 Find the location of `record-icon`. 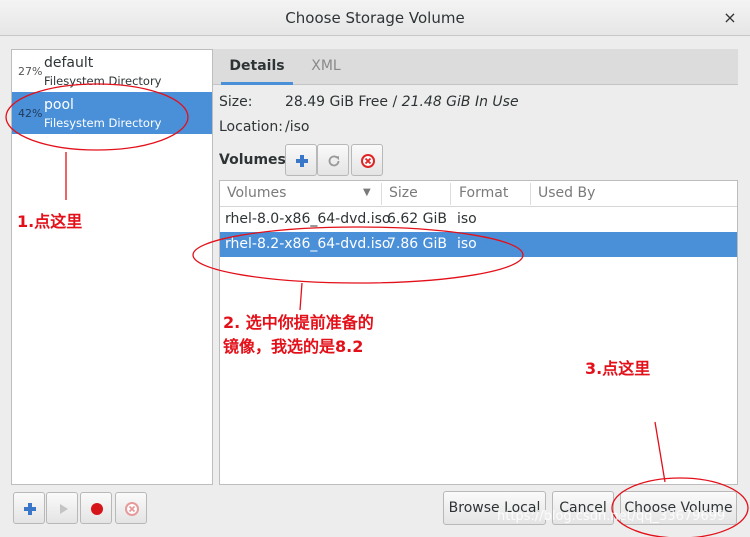

record-icon is located at coordinates (97, 509).